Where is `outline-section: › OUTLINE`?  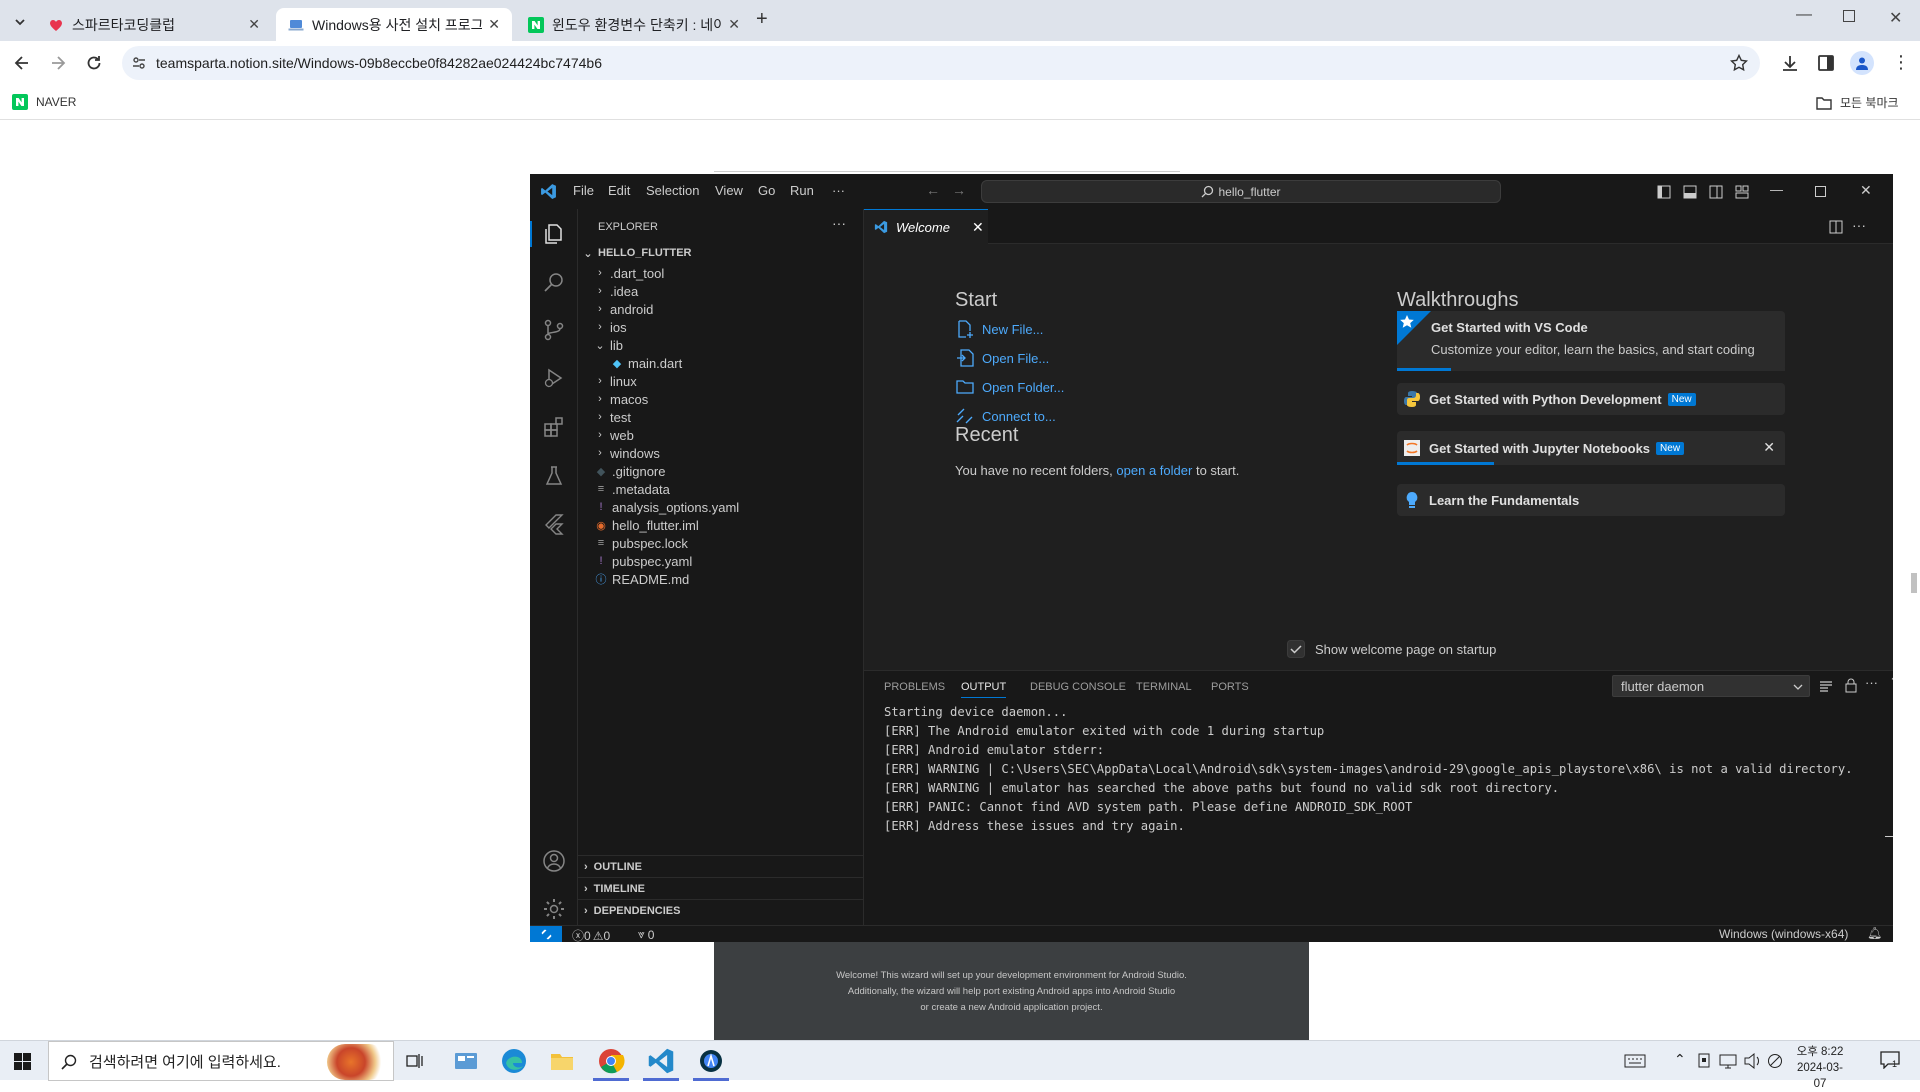 outline-section: › OUTLINE is located at coordinates (721, 866).